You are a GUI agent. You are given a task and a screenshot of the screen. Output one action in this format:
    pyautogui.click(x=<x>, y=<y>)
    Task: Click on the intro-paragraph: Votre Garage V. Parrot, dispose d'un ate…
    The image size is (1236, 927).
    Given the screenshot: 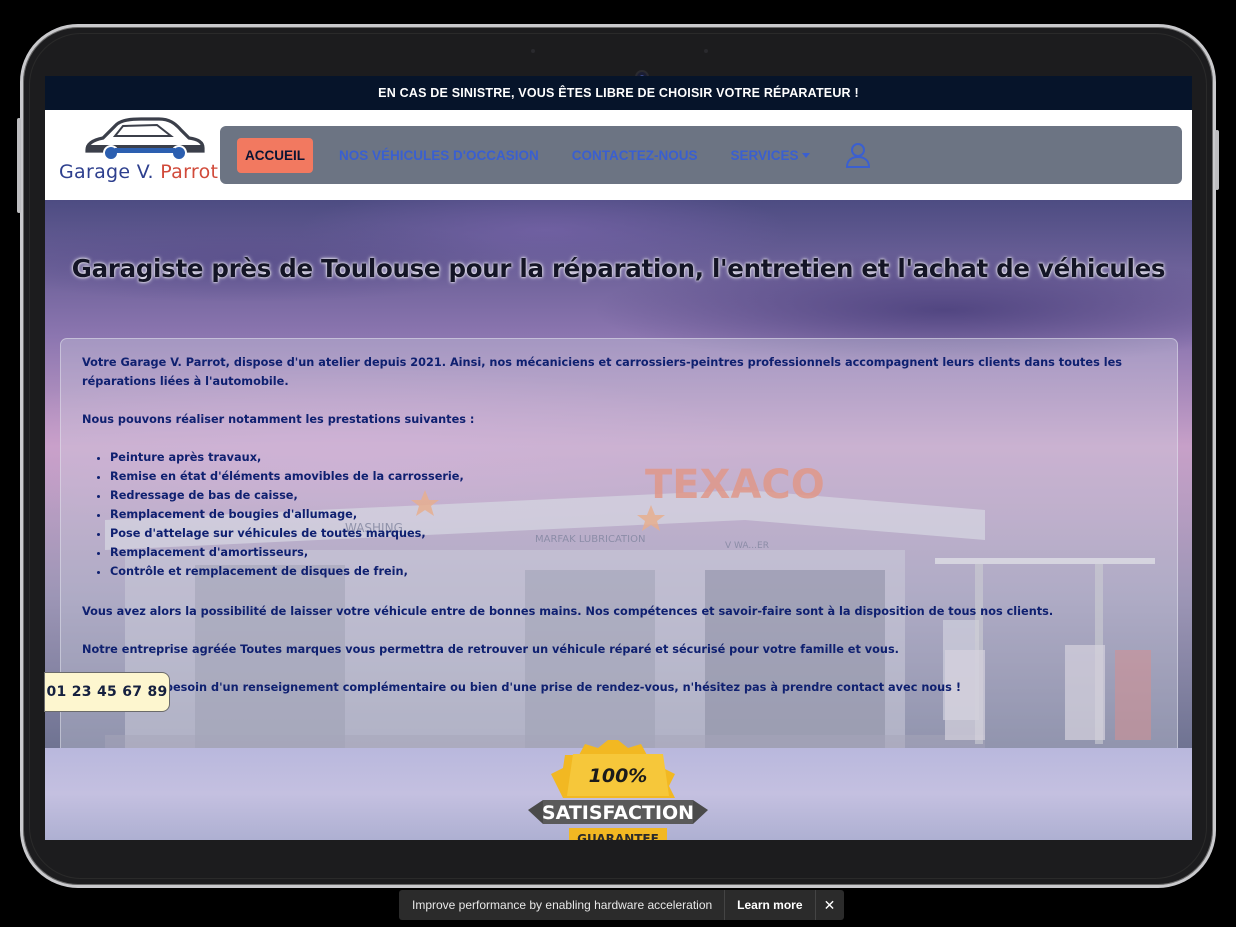 What is the action you would take?
    pyautogui.click(x=602, y=372)
    